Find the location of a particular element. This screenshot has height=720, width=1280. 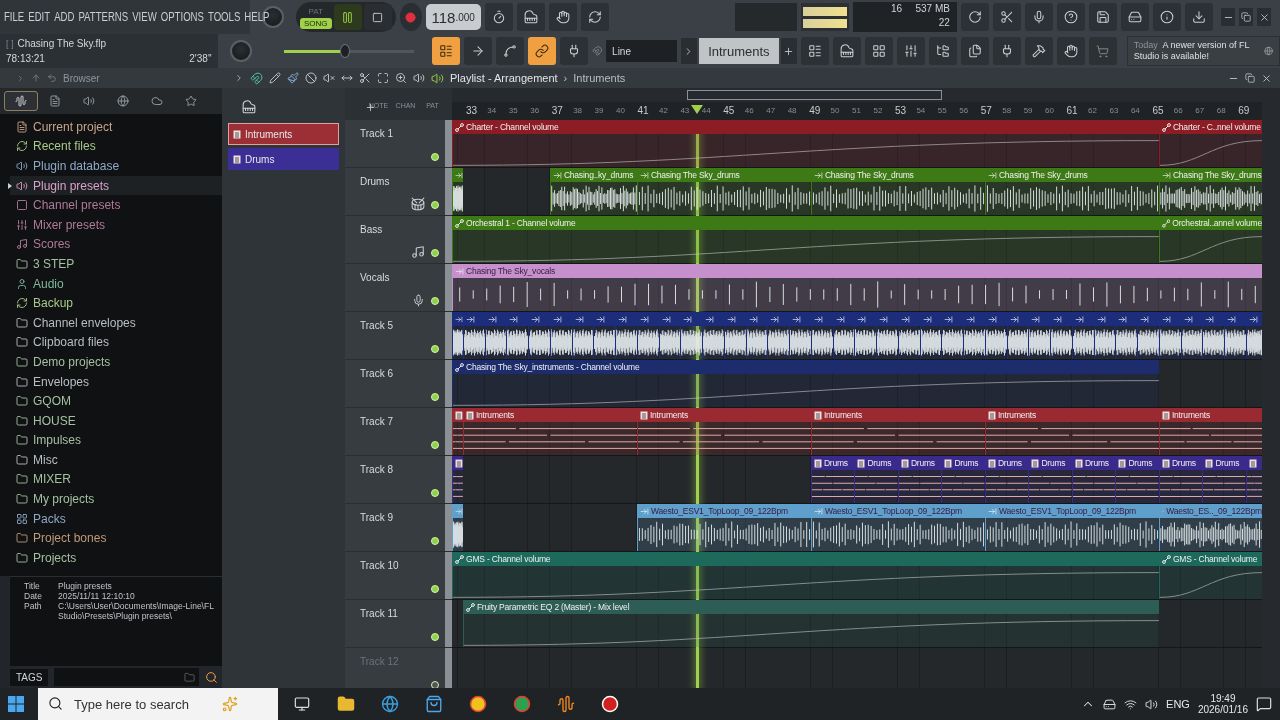

browser-item: Current project is located at coordinates (116, 127).